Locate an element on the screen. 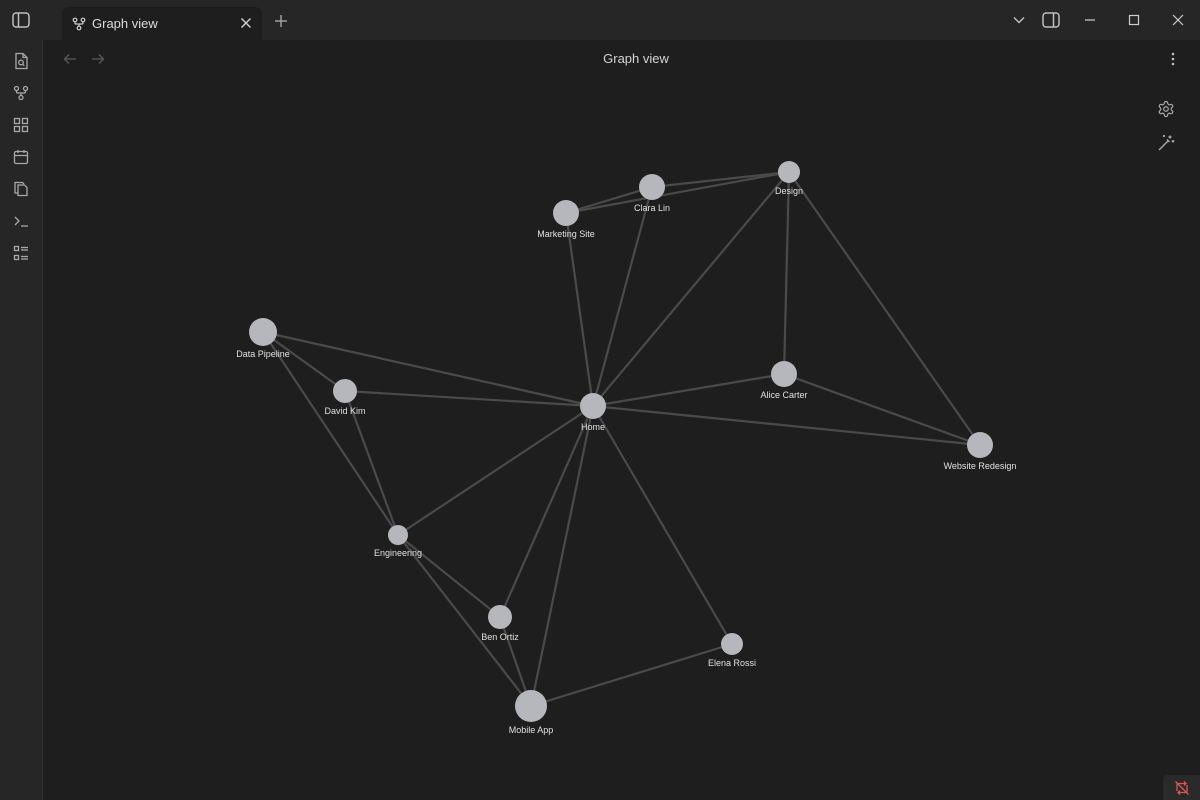  graph-node-elena: Elena Rossi is located at coordinates (732, 650).